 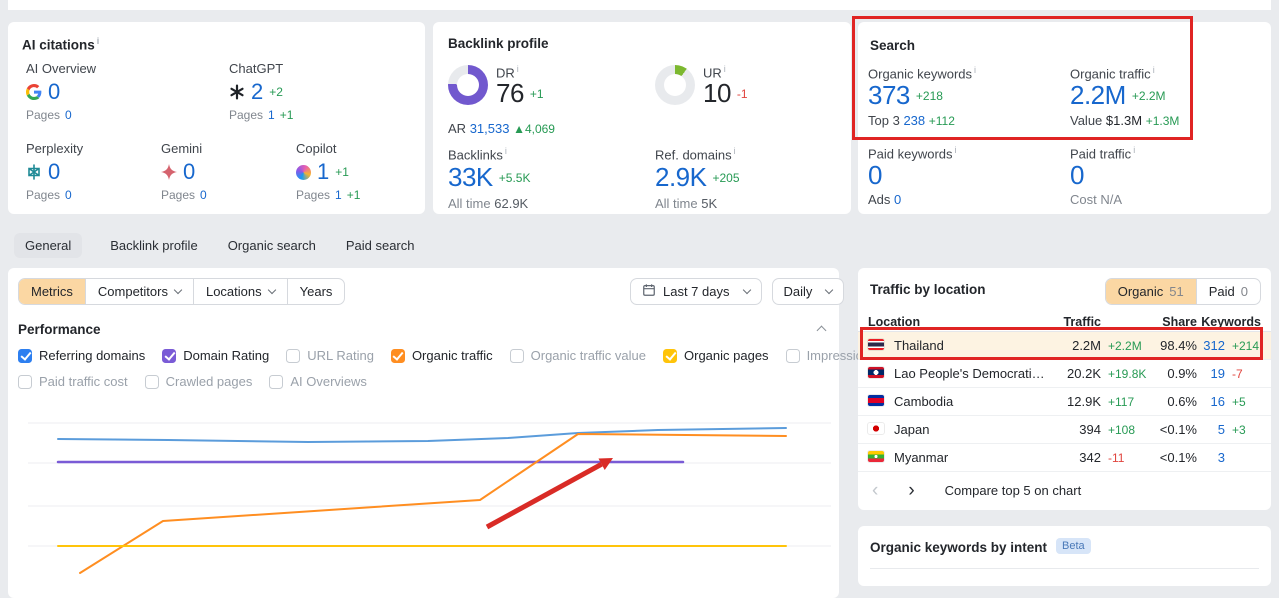 I want to click on cambodia-flag, so click(x=876, y=400).